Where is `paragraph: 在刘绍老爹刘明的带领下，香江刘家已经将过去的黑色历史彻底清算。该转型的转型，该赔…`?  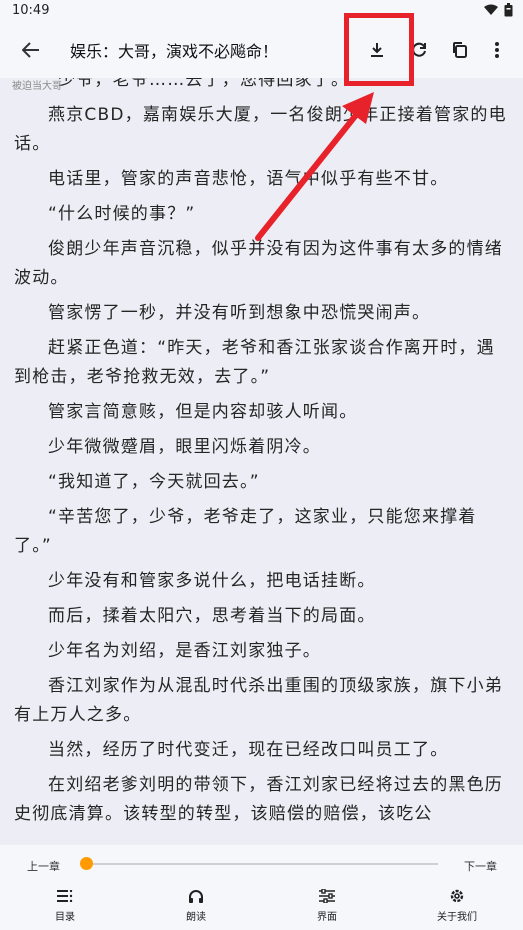 paragraph: 在刘绍老爹刘明的带领下，香江刘家已经将过去的黑色历史彻底清算。该转型的转型，该赔… is located at coordinates (258, 799).